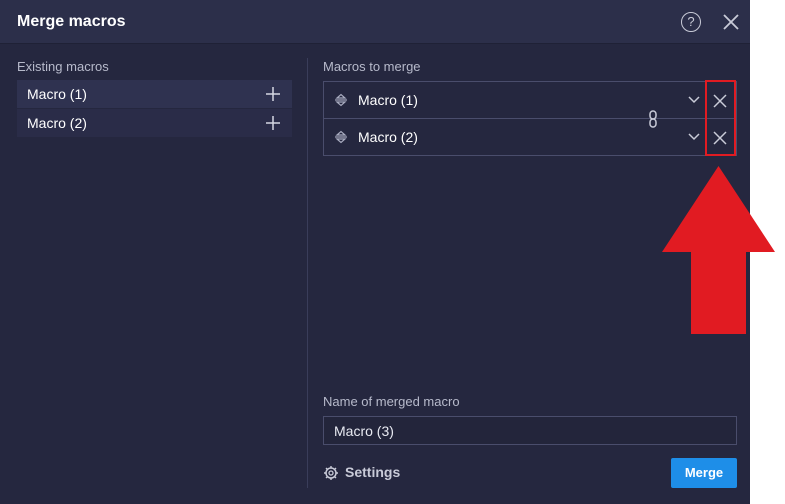  Describe the element at coordinates (391, 401) in the screenshot. I see `merged-name-label: Name of merged macro` at that location.